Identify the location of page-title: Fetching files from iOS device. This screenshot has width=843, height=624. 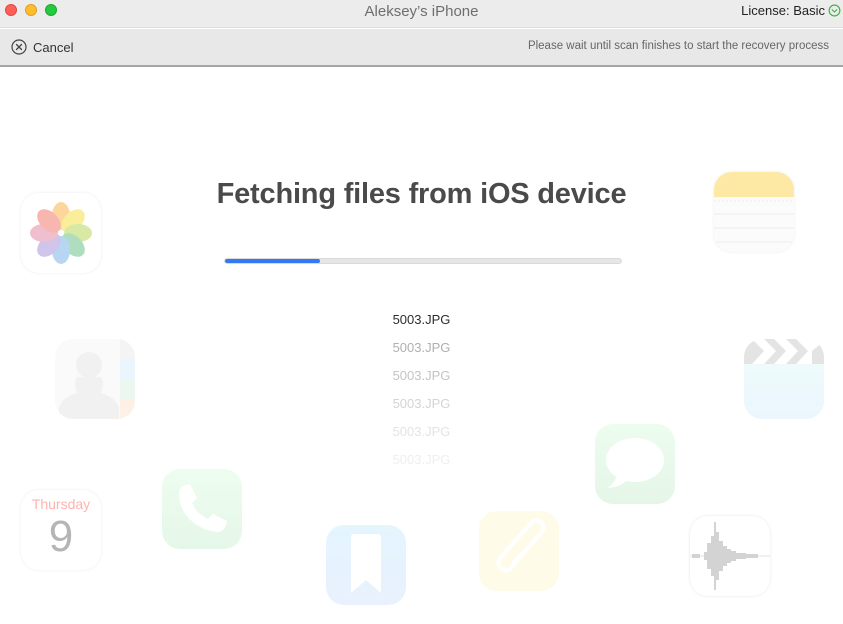
(421, 194).